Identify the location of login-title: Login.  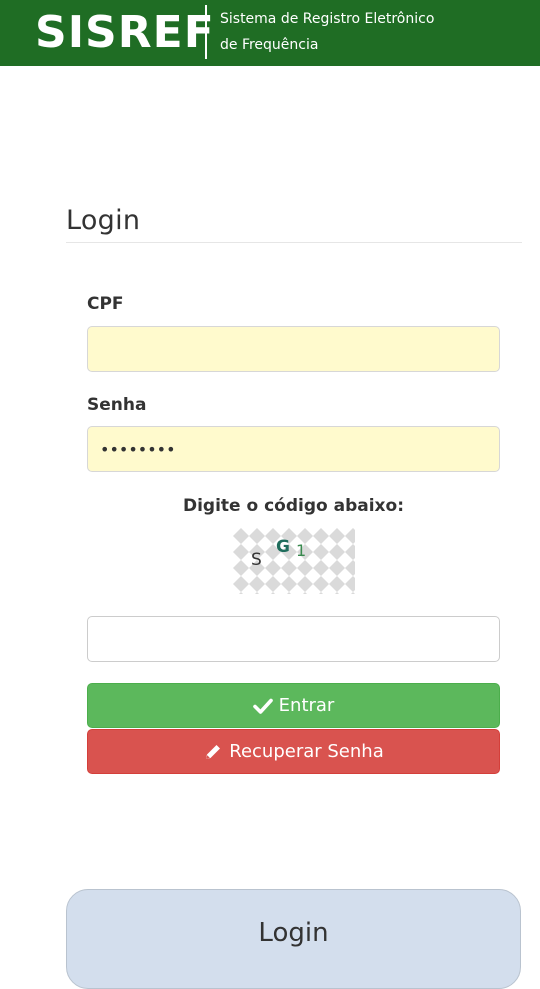
(103, 220).